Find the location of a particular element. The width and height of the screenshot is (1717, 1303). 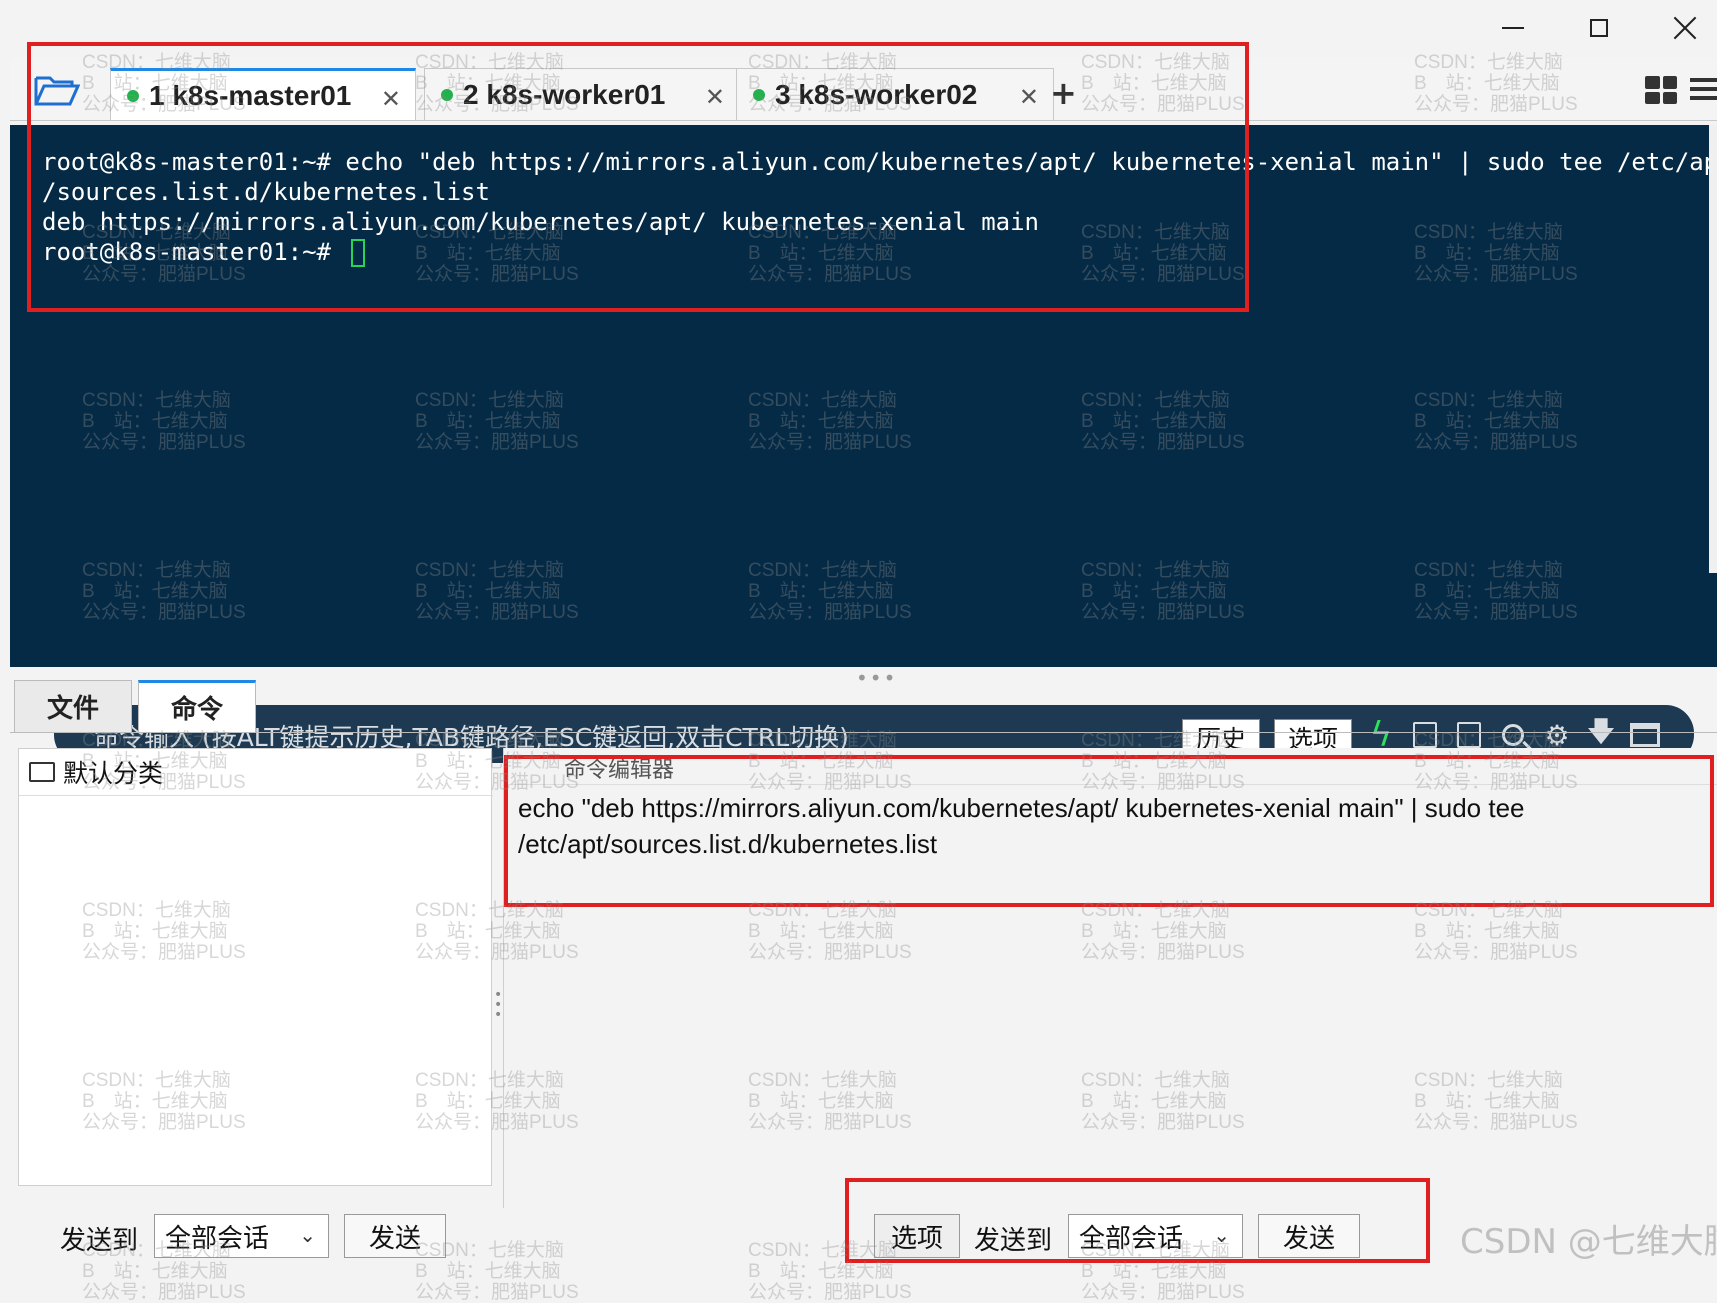

maximize-icon is located at coordinates (1599, 28).